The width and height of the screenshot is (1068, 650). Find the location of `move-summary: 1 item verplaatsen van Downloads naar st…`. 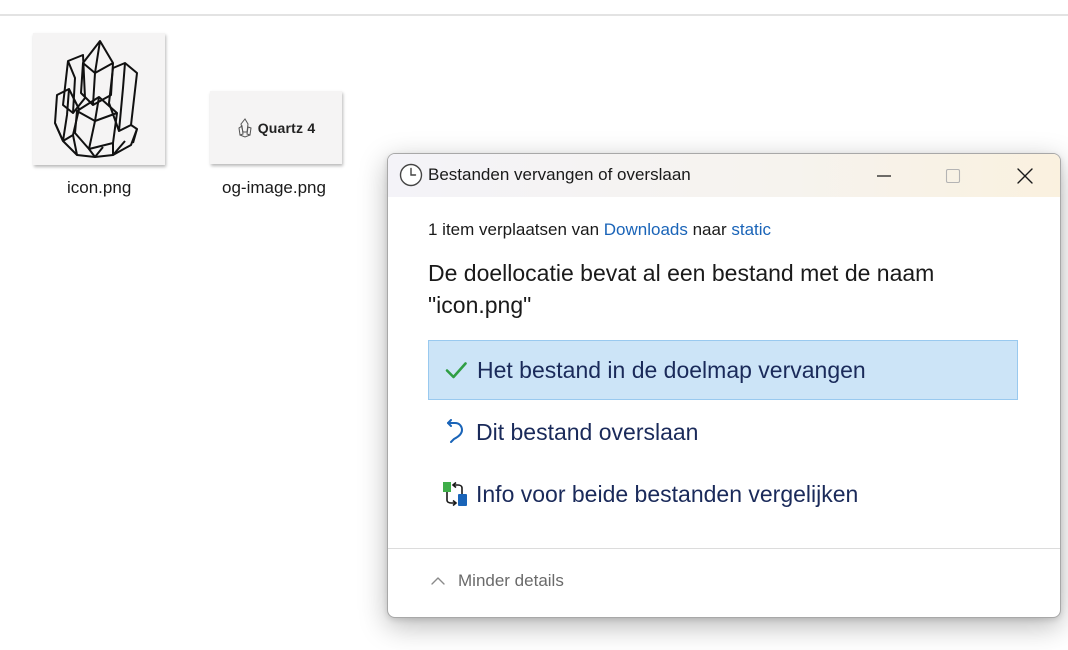

move-summary: 1 item verplaatsen van Downloads naar st… is located at coordinates (599, 230).